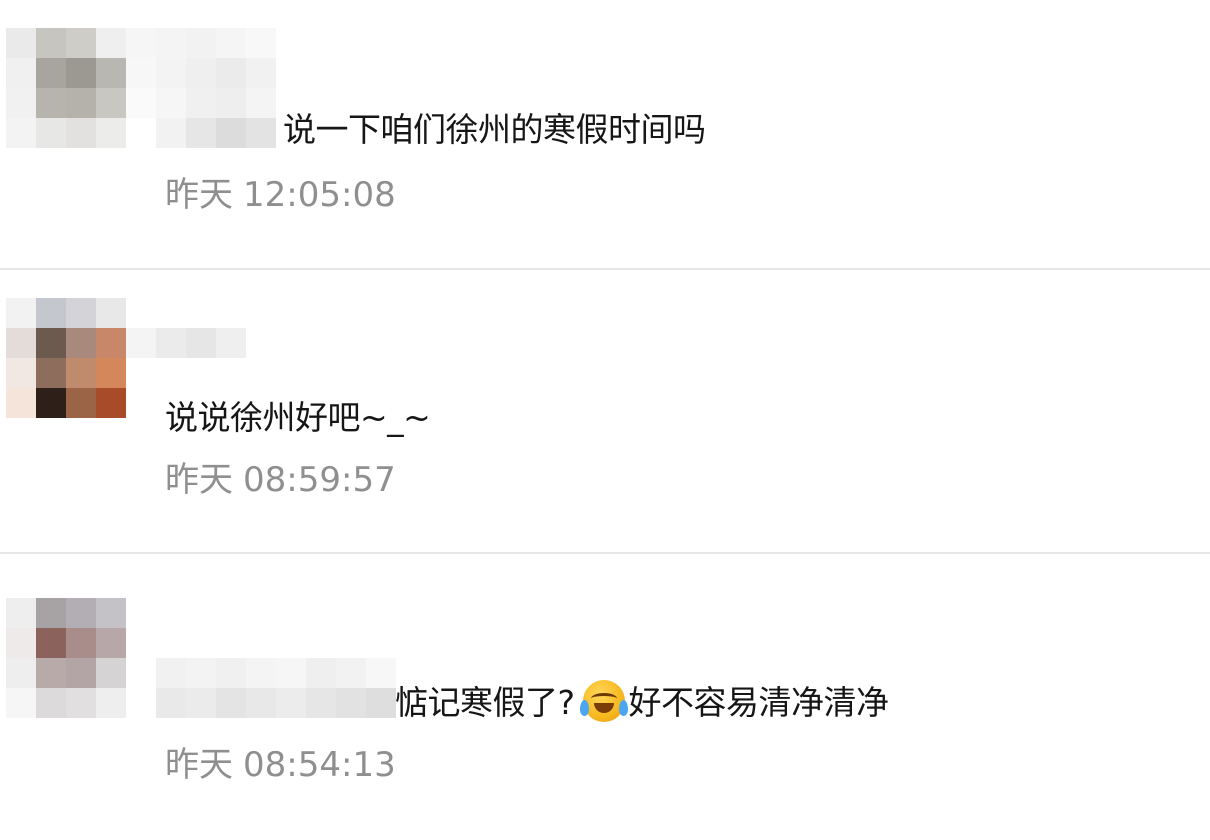 This screenshot has width=1210, height=840. What do you see at coordinates (319, 195) in the screenshot?
I see `timestamp-time: 12:05:08` at bounding box center [319, 195].